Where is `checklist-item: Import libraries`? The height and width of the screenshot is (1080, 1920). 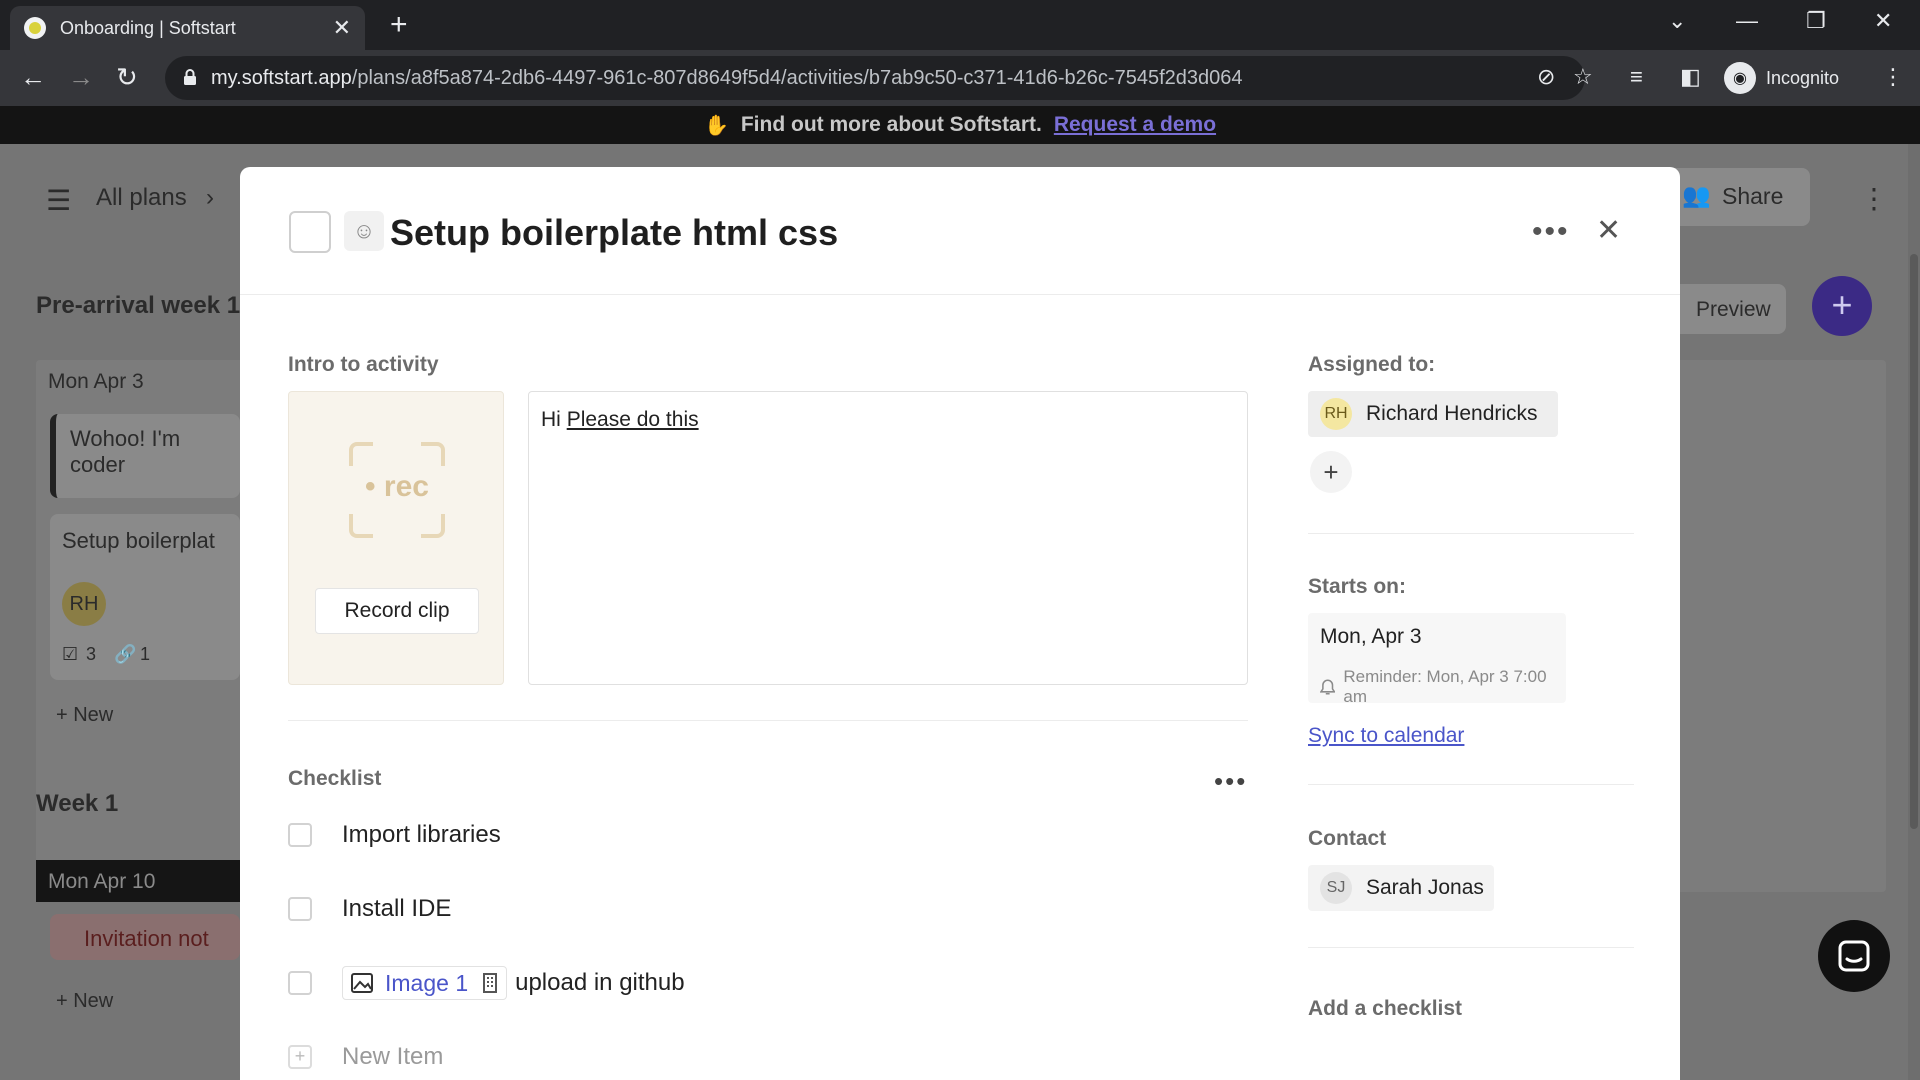
checklist-item: Import libraries is located at coordinates (394, 835).